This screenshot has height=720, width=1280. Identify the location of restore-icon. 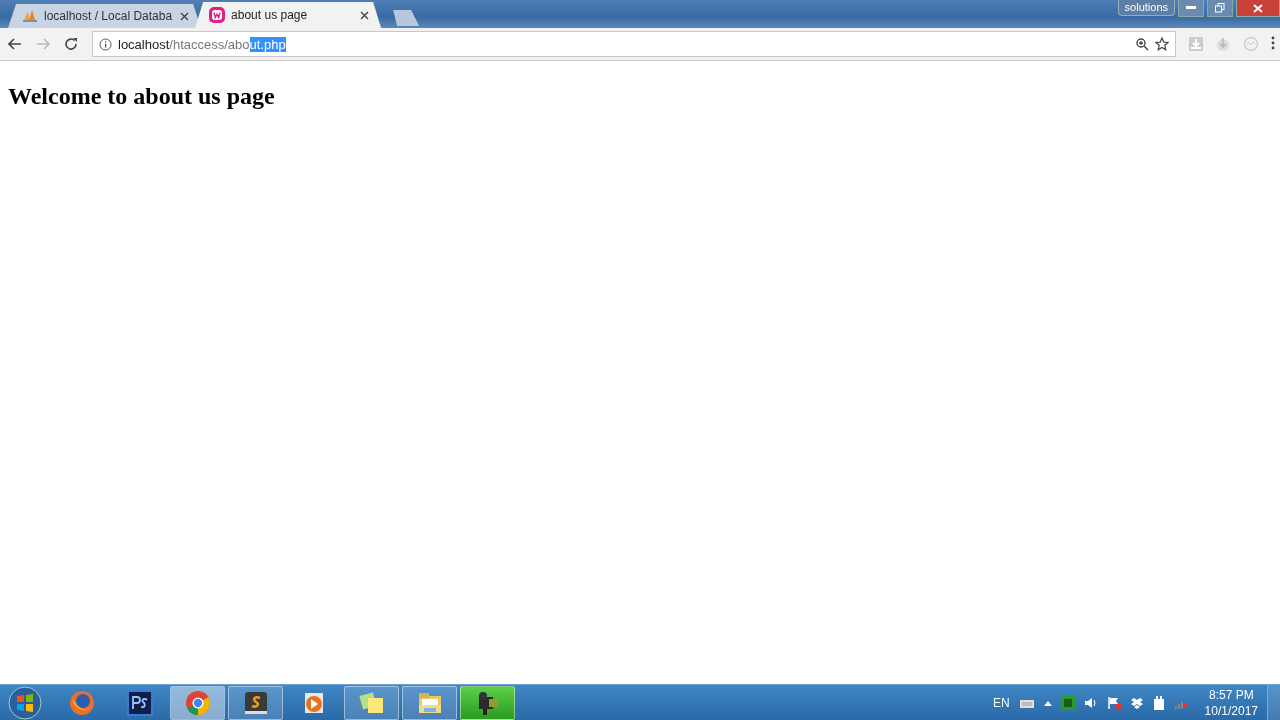
(1220, 8).